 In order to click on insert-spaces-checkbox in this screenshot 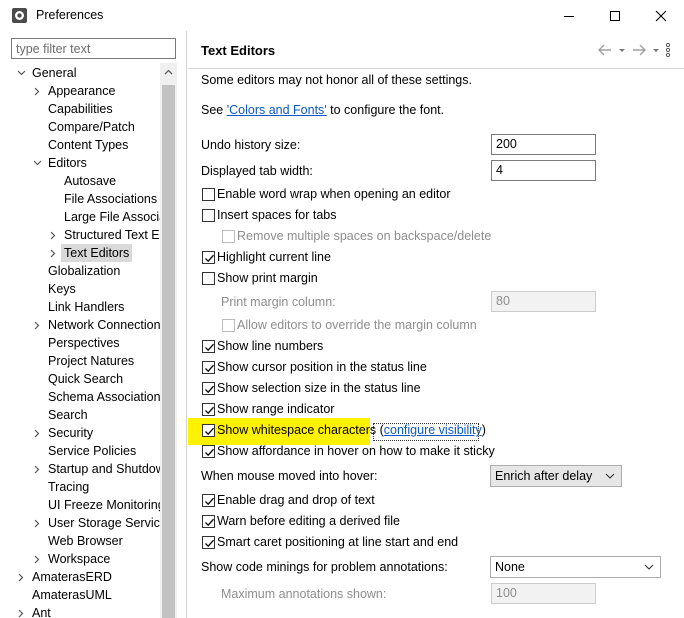, I will do `click(208, 215)`.